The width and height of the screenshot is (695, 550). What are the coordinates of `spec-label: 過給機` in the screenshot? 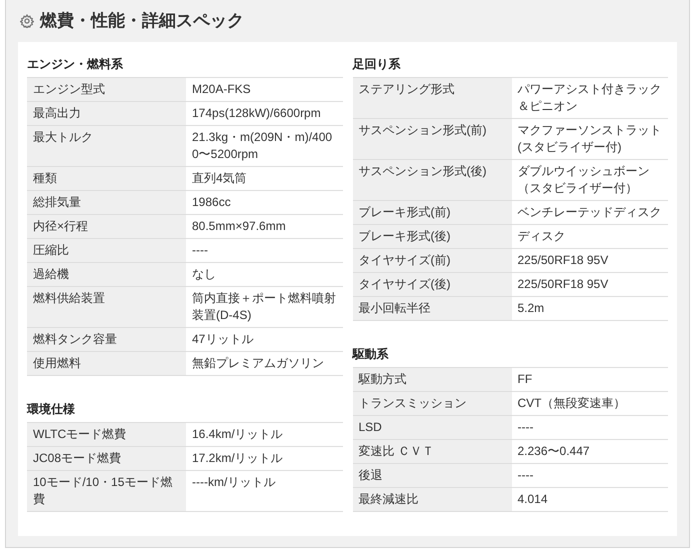 It's located at (106, 274).